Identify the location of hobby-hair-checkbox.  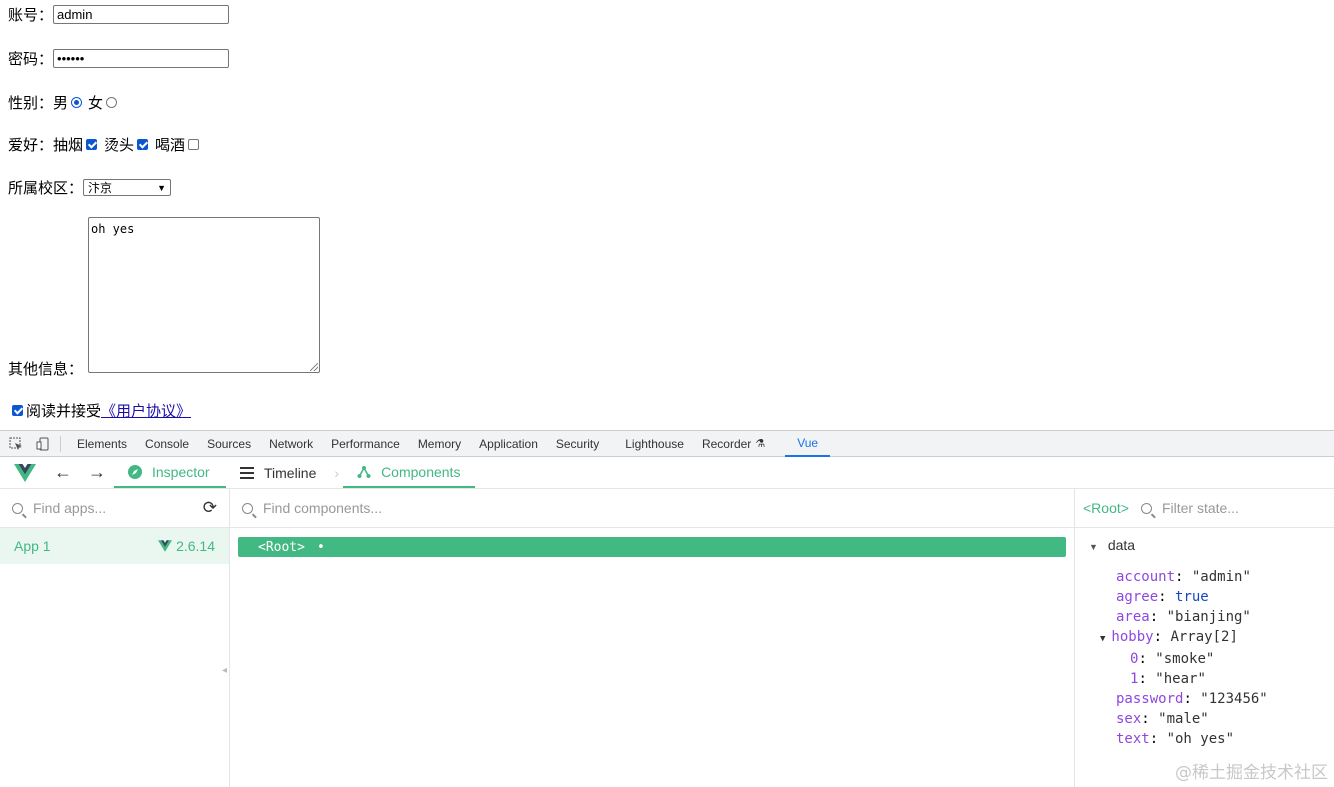
(143, 144).